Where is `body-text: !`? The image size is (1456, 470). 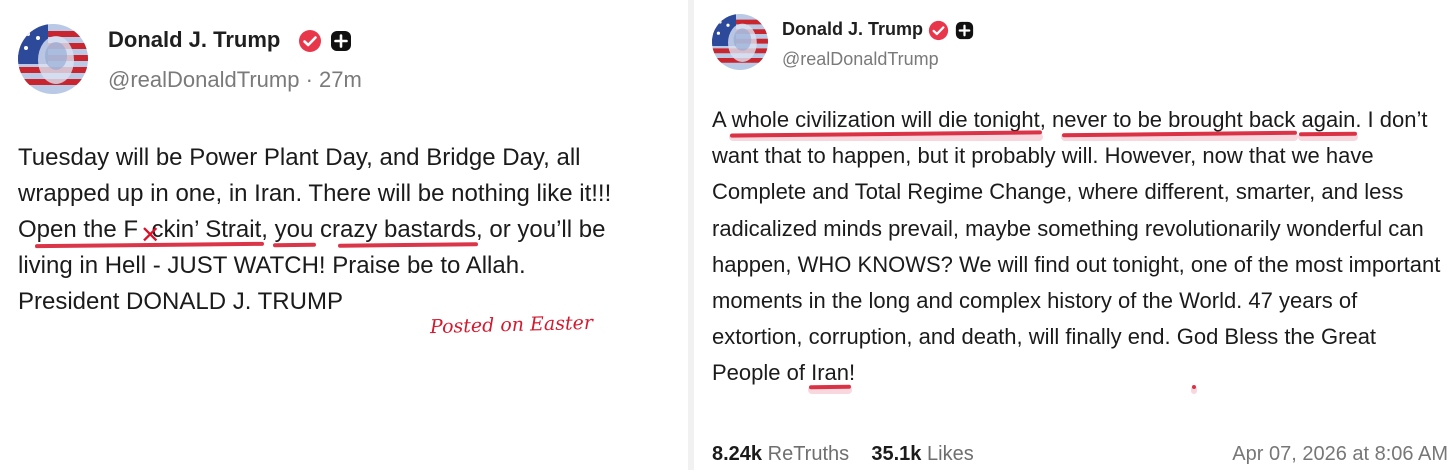 body-text: ! is located at coordinates (852, 373).